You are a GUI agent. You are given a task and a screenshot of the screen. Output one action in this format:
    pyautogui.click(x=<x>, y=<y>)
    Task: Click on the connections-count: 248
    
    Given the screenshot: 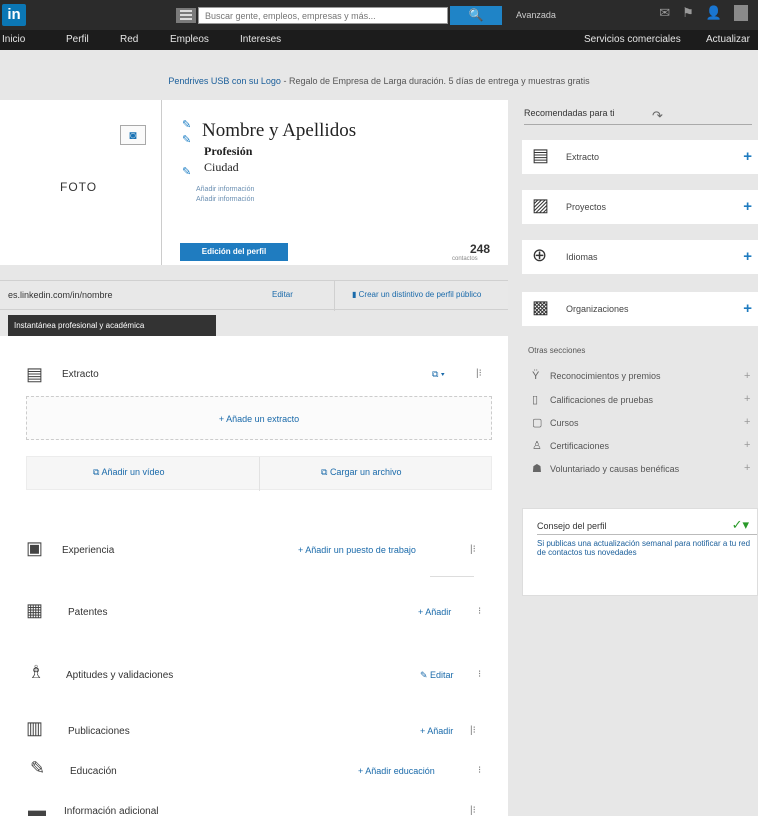 What is the action you would take?
    pyautogui.click(x=480, y=249)
    